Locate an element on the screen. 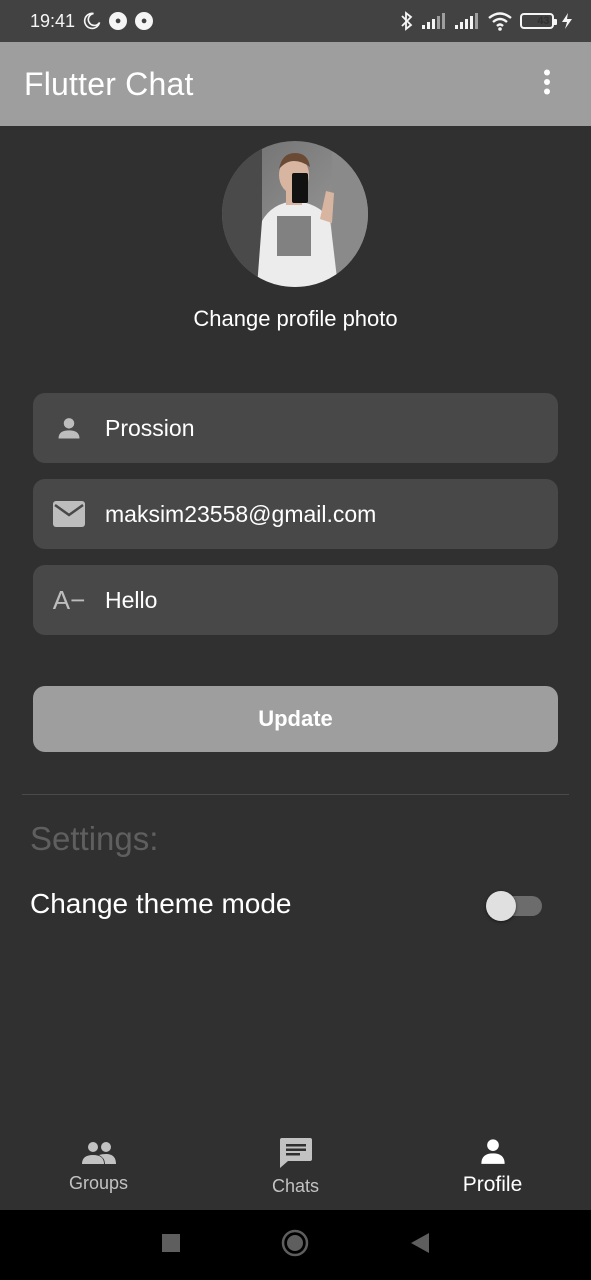 The height and width of the screenshot is (1280, 591). status-left: 19:41 ● ● is located at coordinates (92, 21).